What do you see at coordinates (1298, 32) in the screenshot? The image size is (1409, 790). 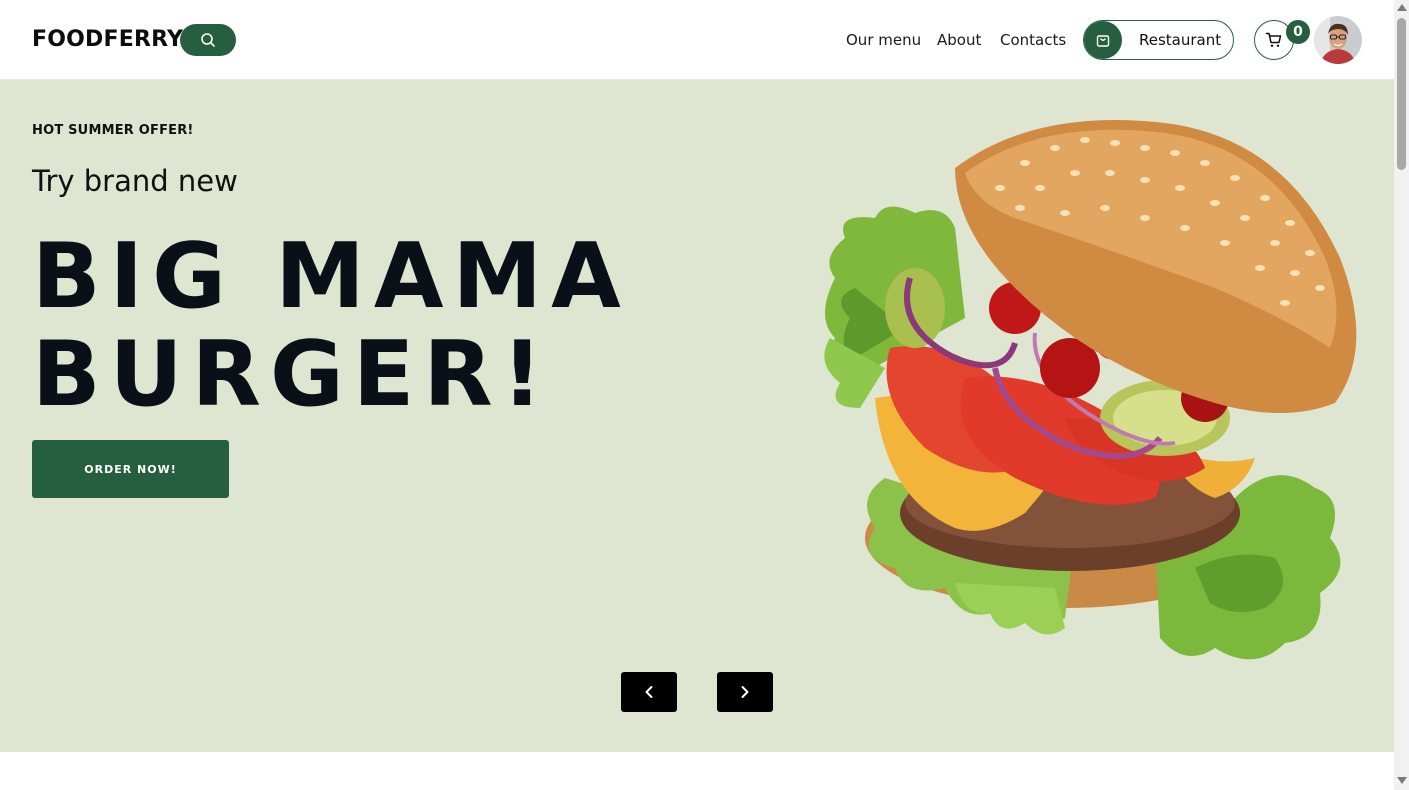 I see `cart-count-badge: 0` at bounding box center [1298, 32].